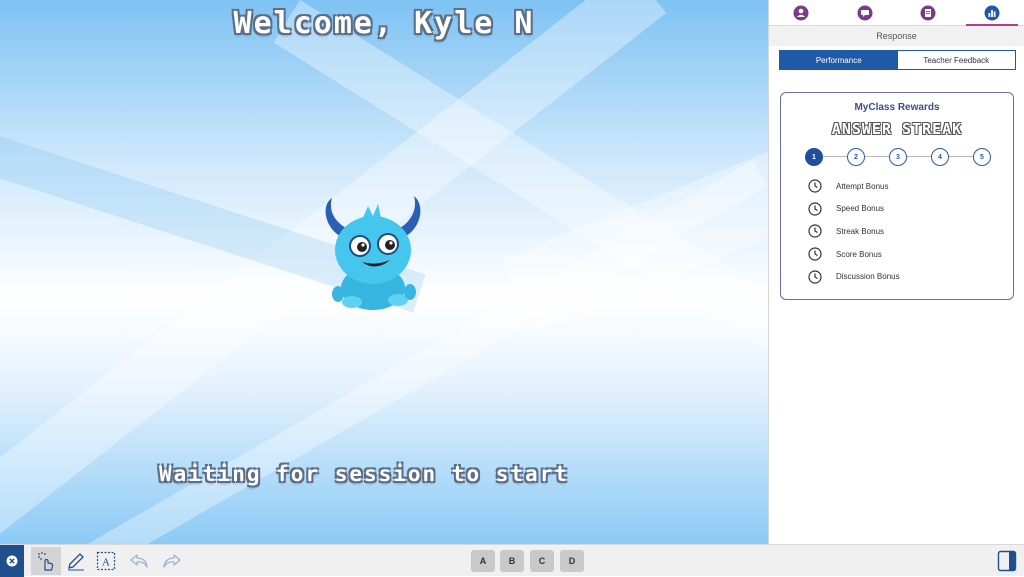 The image size is (1024, 577). I want to click on tab-document, so click(929, 12).